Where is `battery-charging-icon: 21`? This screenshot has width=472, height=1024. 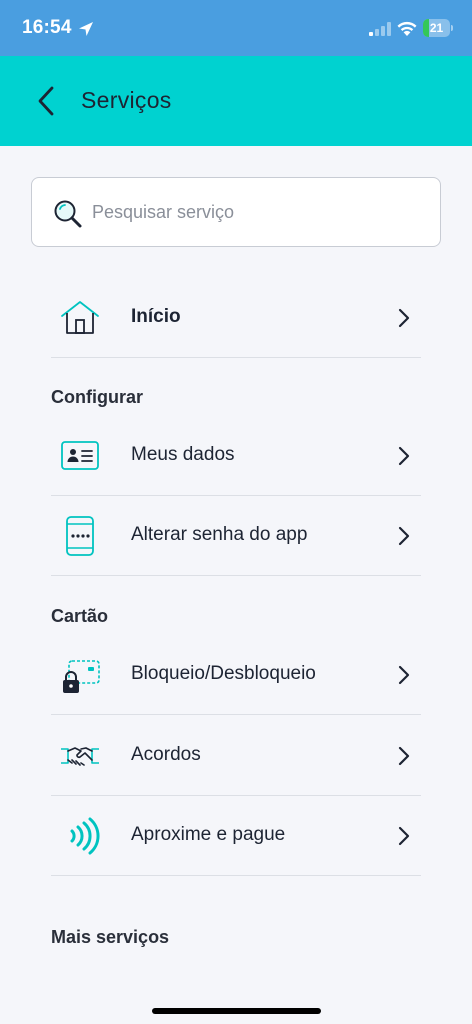 battery-charging-icon: 21 is located at coordinates (438, 28).